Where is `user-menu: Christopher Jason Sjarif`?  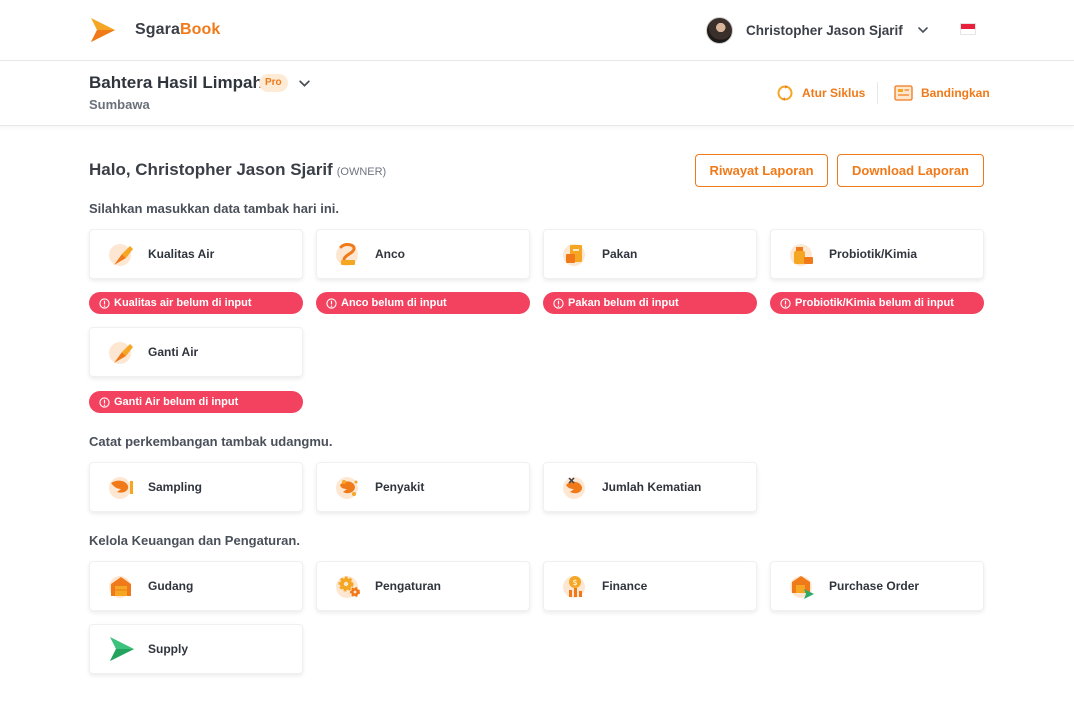 user-menu: Christopher Jason Sjarif is located at coordinates (817, 30).